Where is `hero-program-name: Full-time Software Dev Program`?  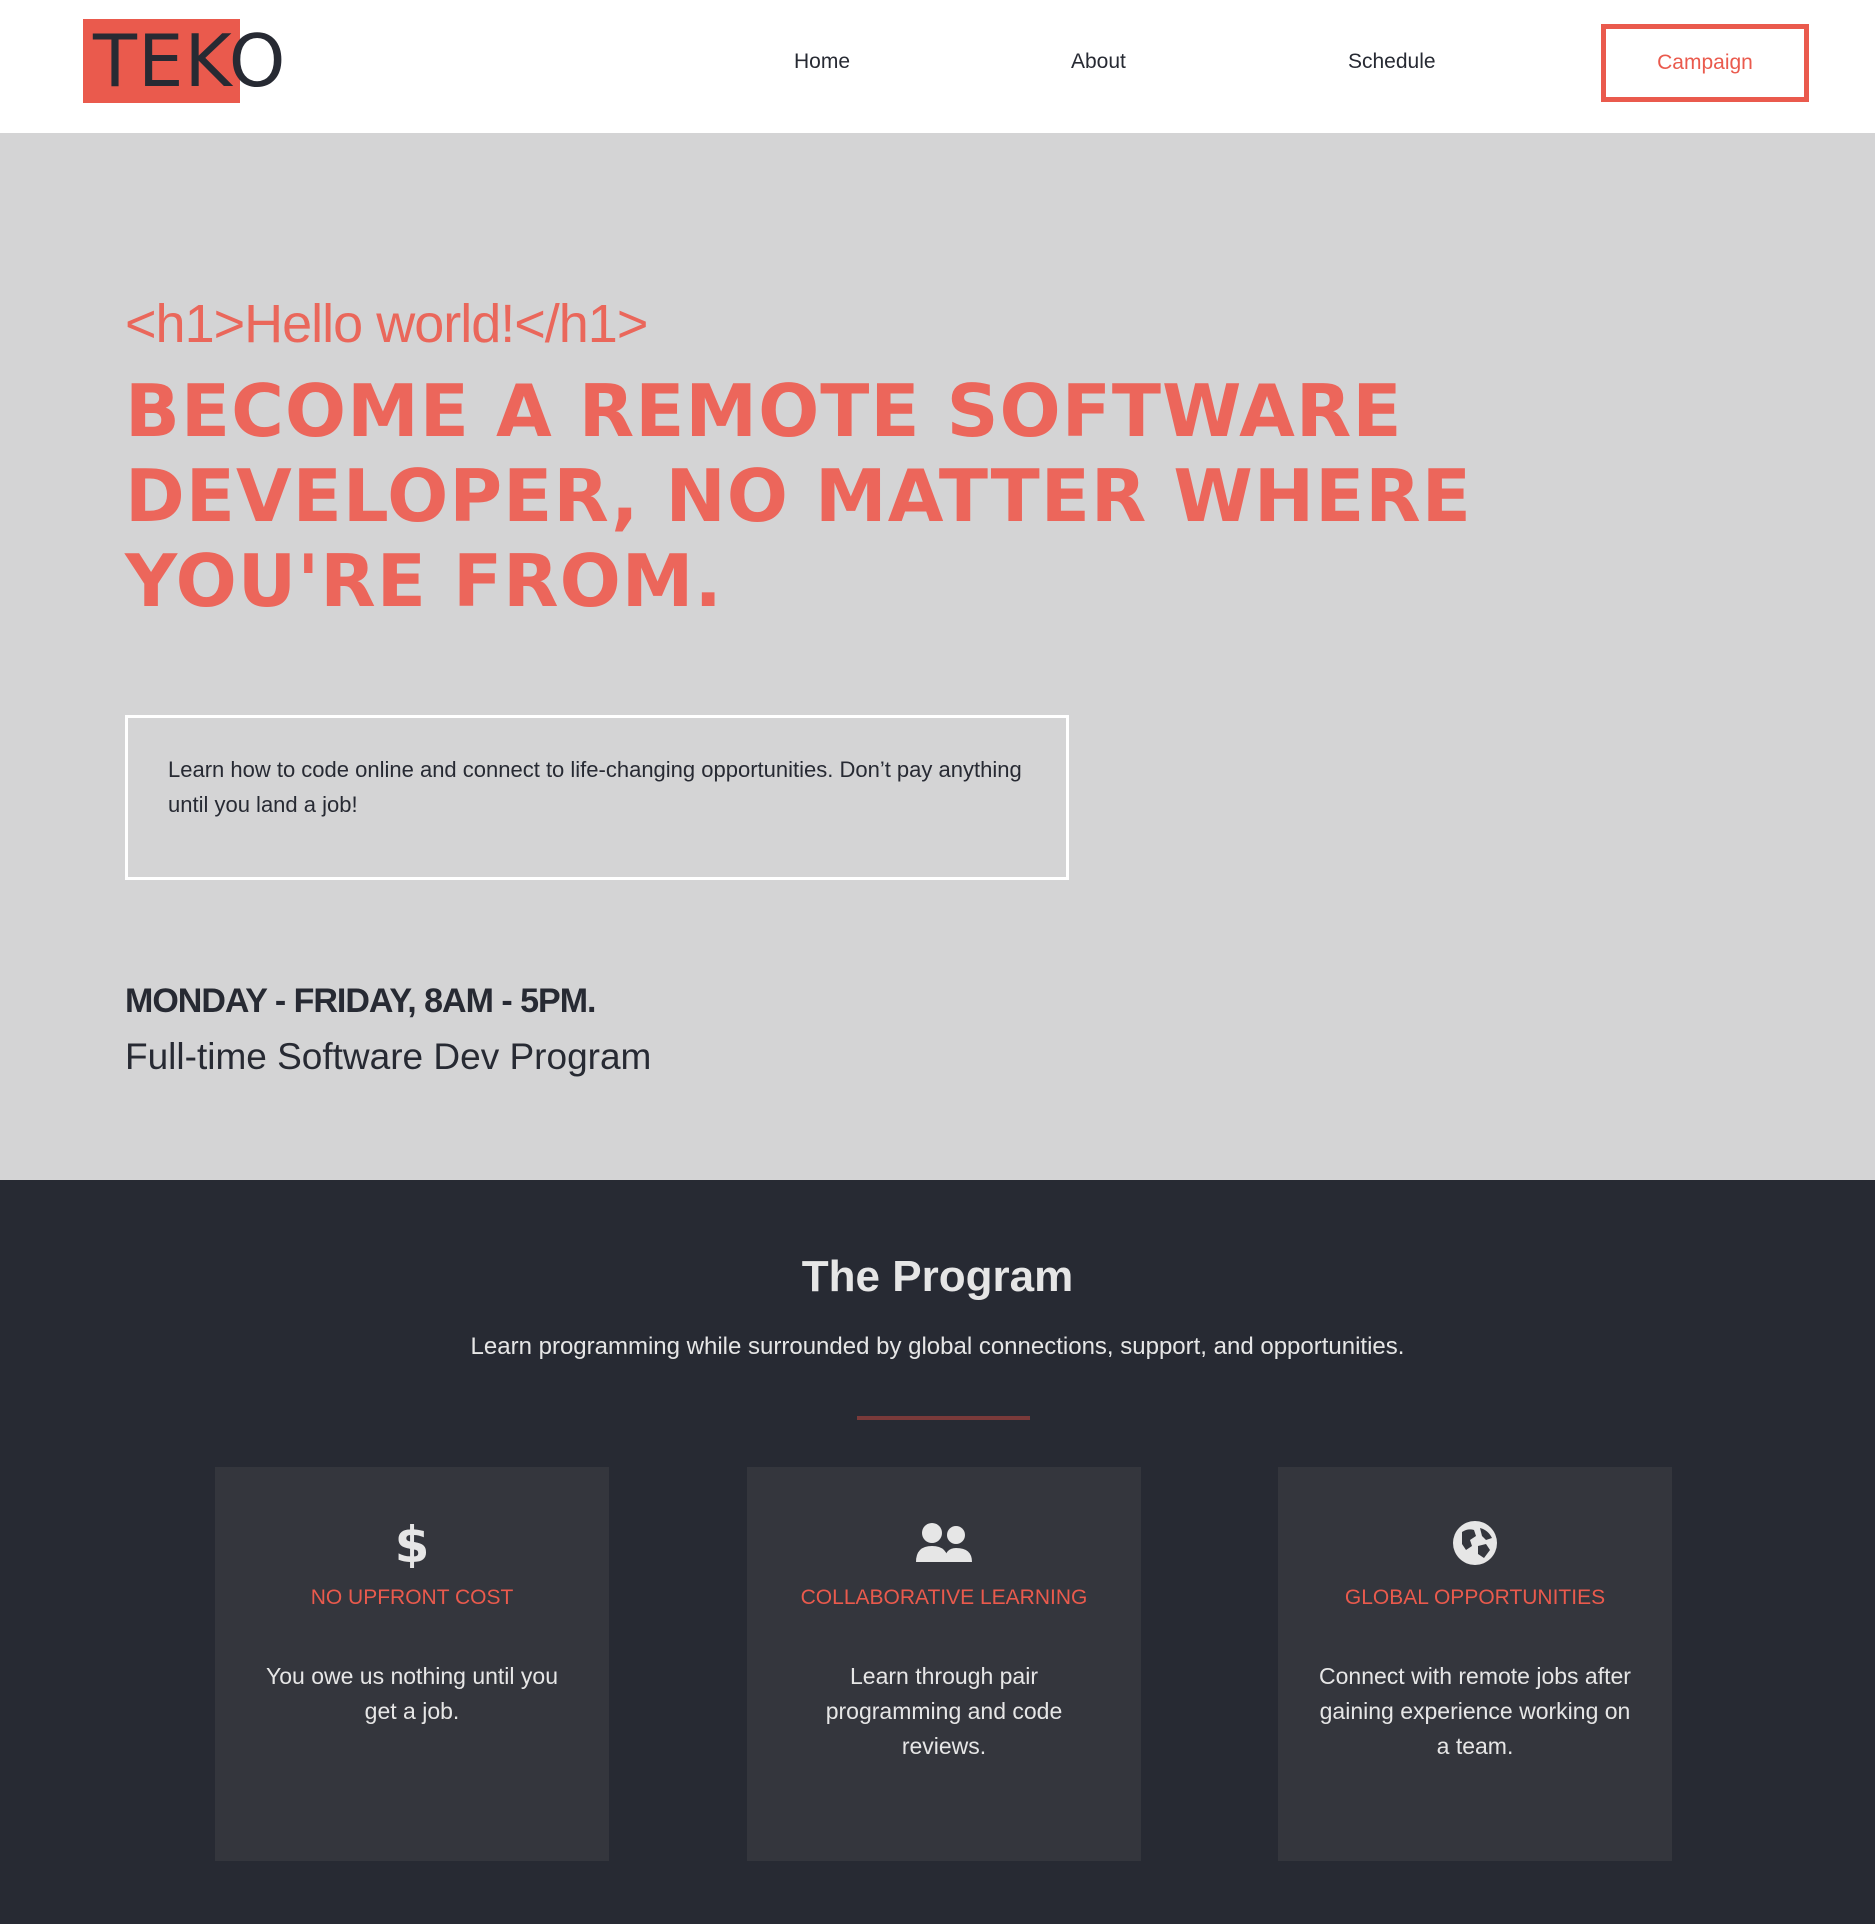
hero-program-name: Full-time Software Dev Program is located at coordinates (388, 1056).